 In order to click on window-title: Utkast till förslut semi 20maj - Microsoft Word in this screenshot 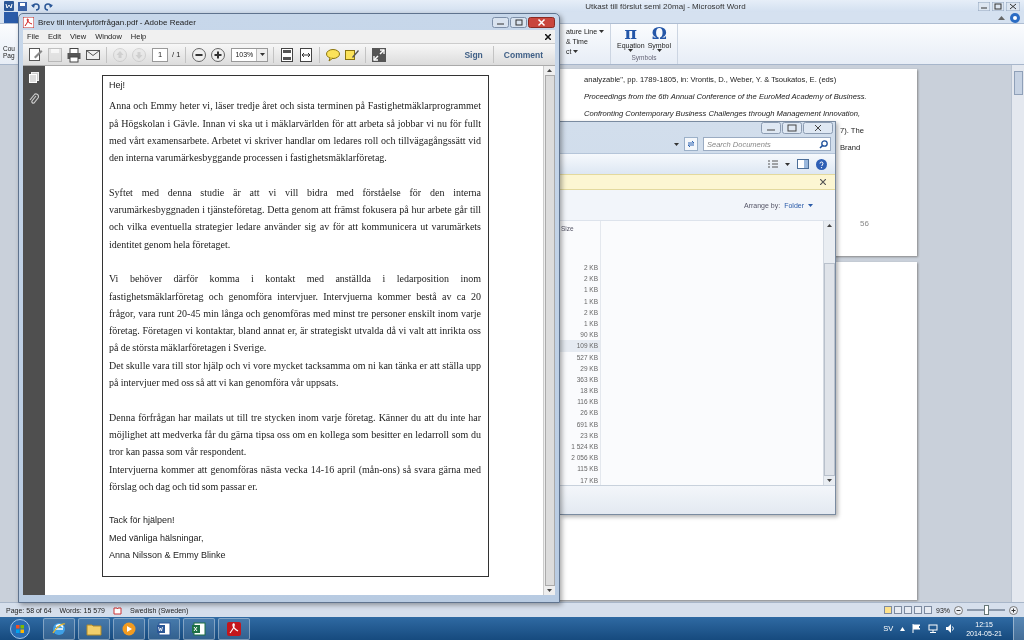, I will do `click(665, 6)`.